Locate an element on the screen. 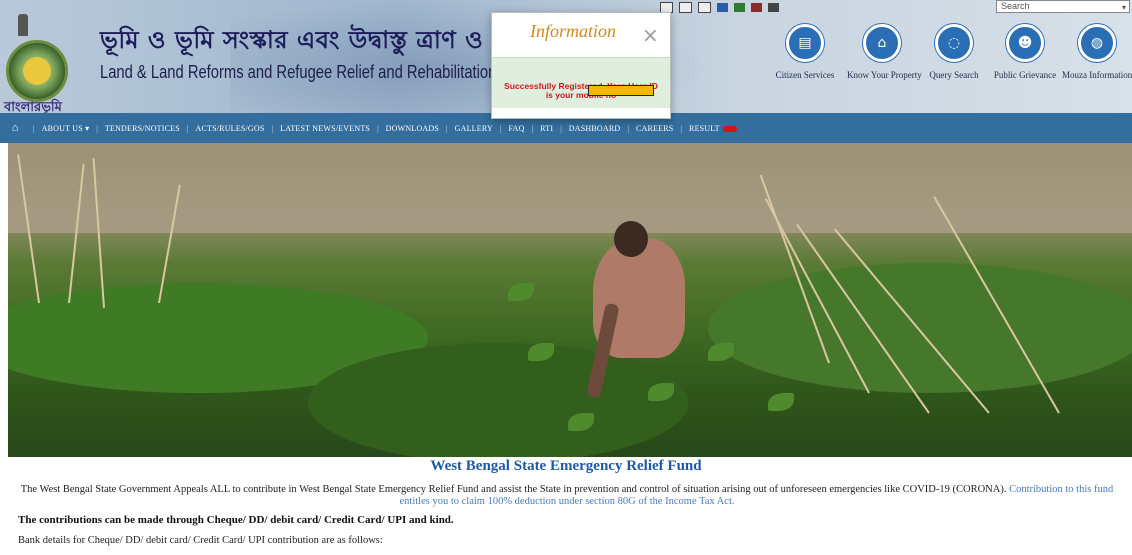  search-input: Search ▾ is located at coordinates (1063, 6).